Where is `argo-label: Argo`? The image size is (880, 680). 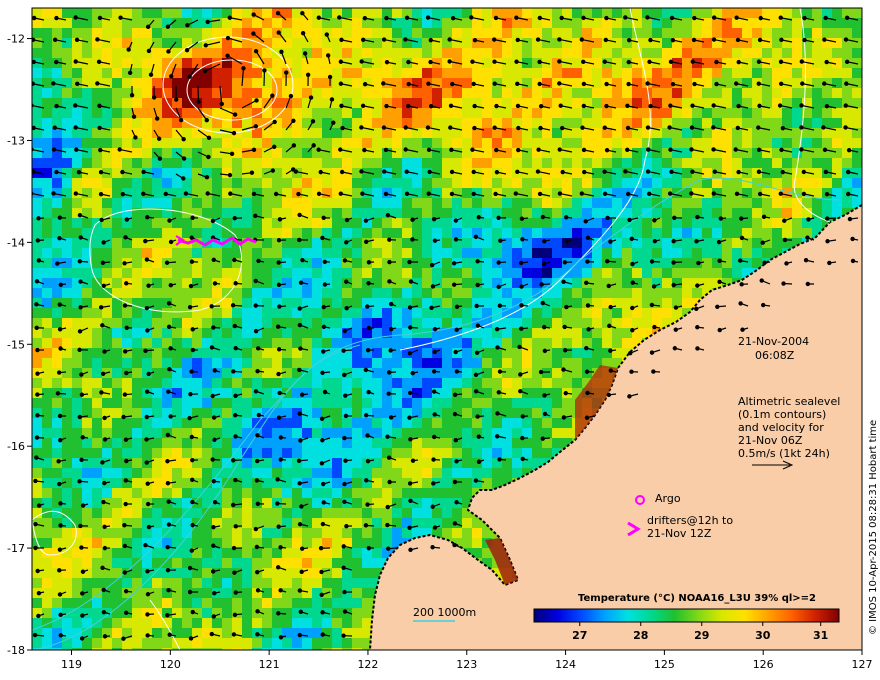
argo-label: Argo is located at coordinates (668, 498).